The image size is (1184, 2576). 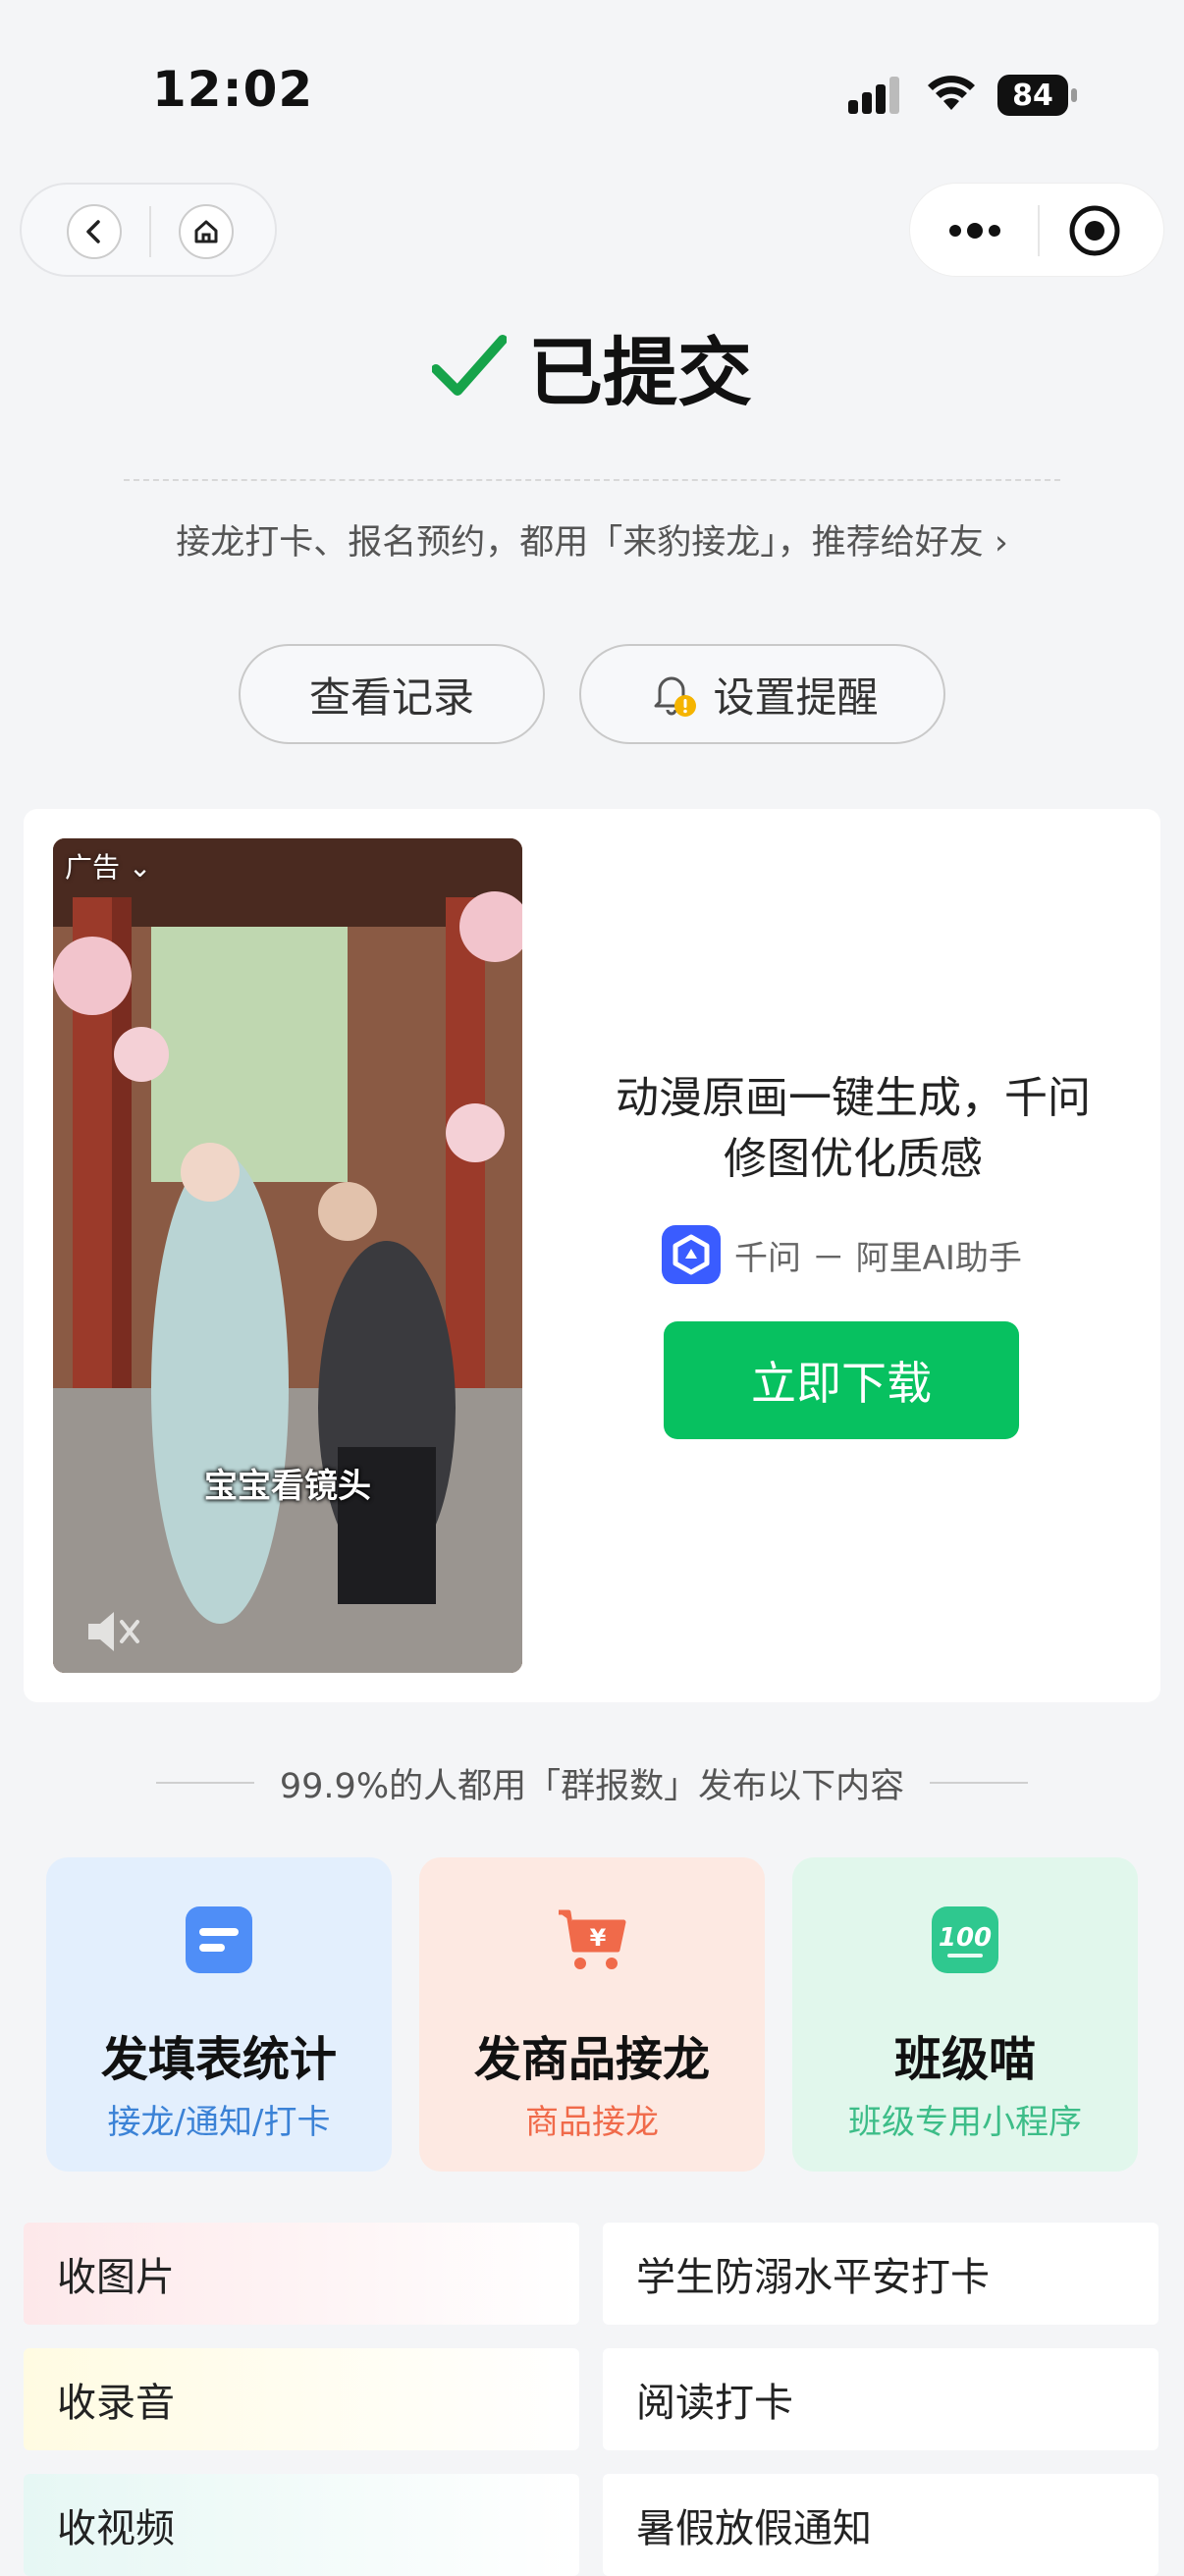 I want to click on list-item-swim-safety: 学生防溺水平安打卡, so click(x=881, y=2274).